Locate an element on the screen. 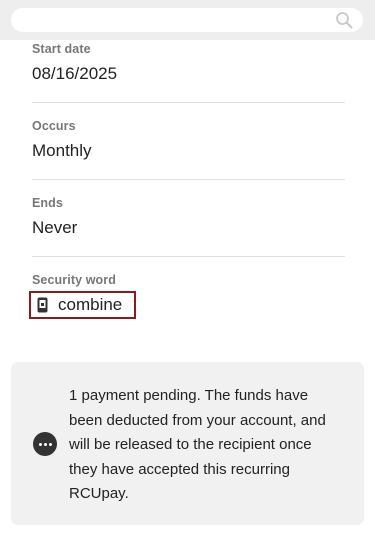 The width and height of the screenshot is (375, 535). start-date-value: 08/16/2025 is located at coordinates (75, 73).